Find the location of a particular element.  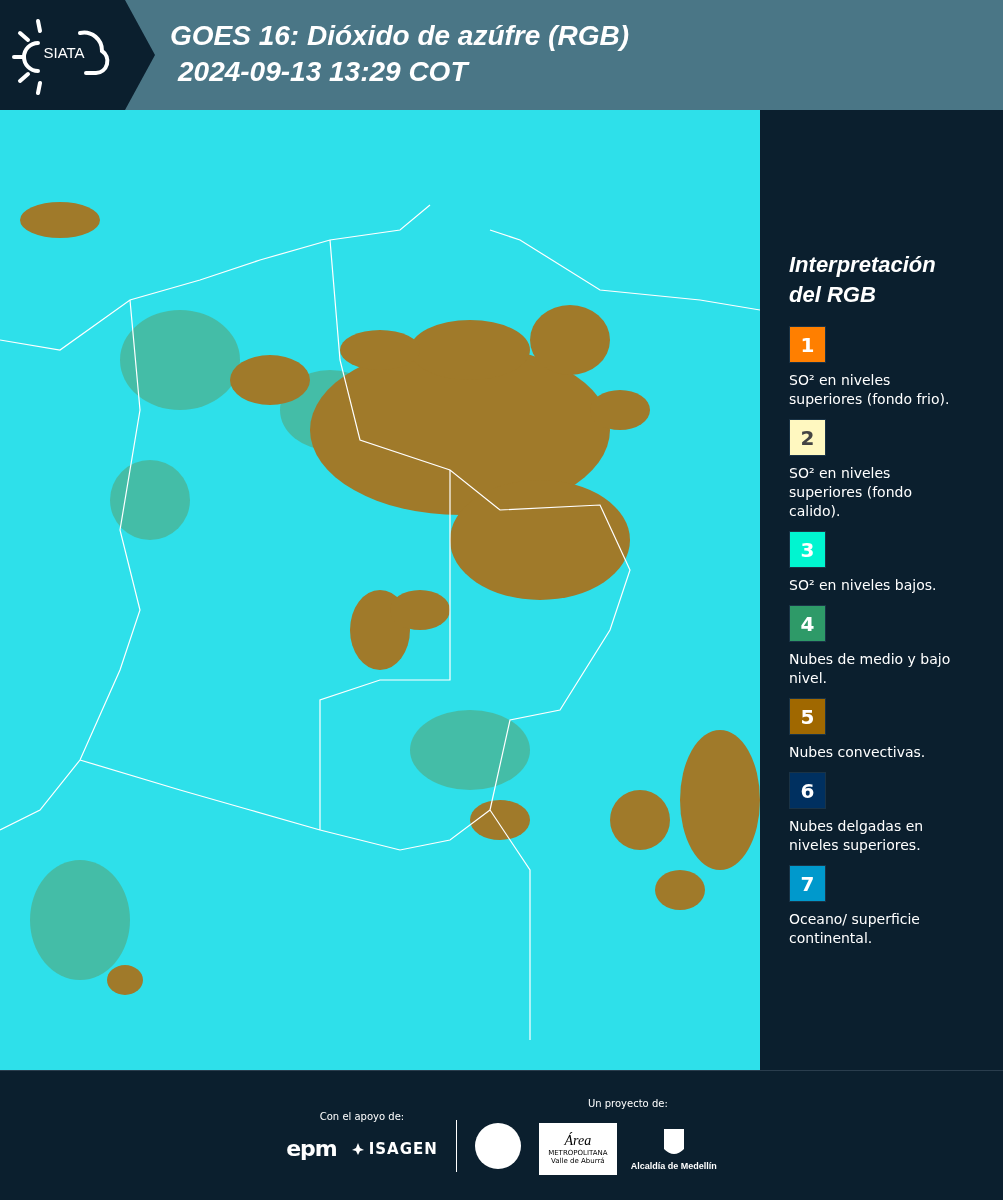

legend-title: Interpretación del RGB is located at coordinates (863, 280).